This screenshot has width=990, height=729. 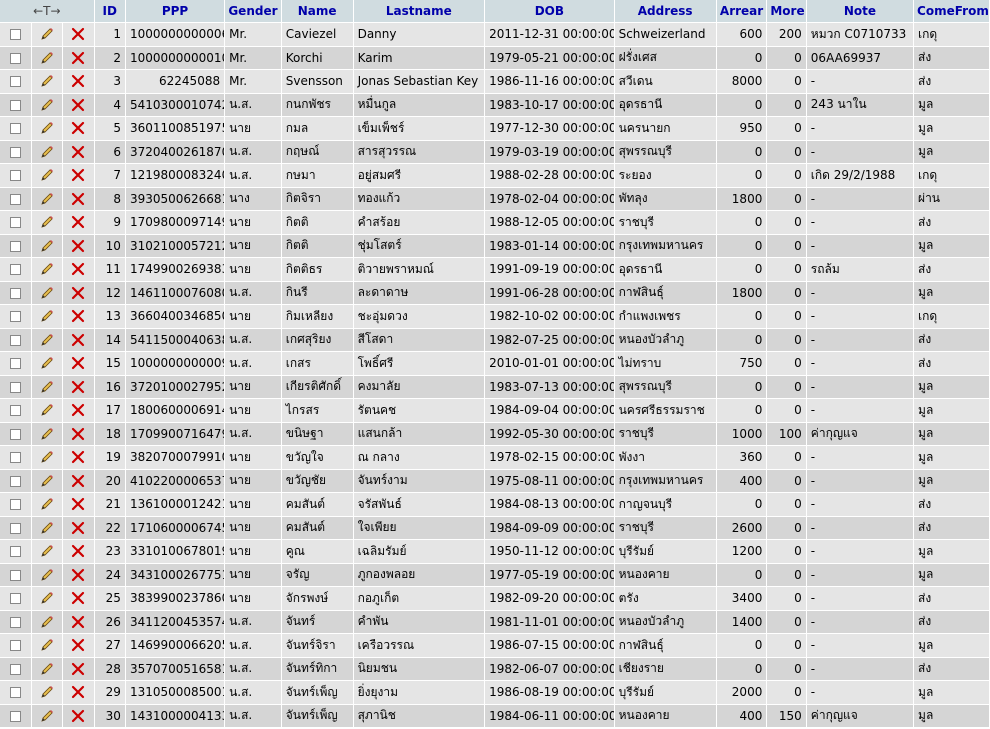 I want to click on column-header-dob: DOB, so click(x=549, y=11).